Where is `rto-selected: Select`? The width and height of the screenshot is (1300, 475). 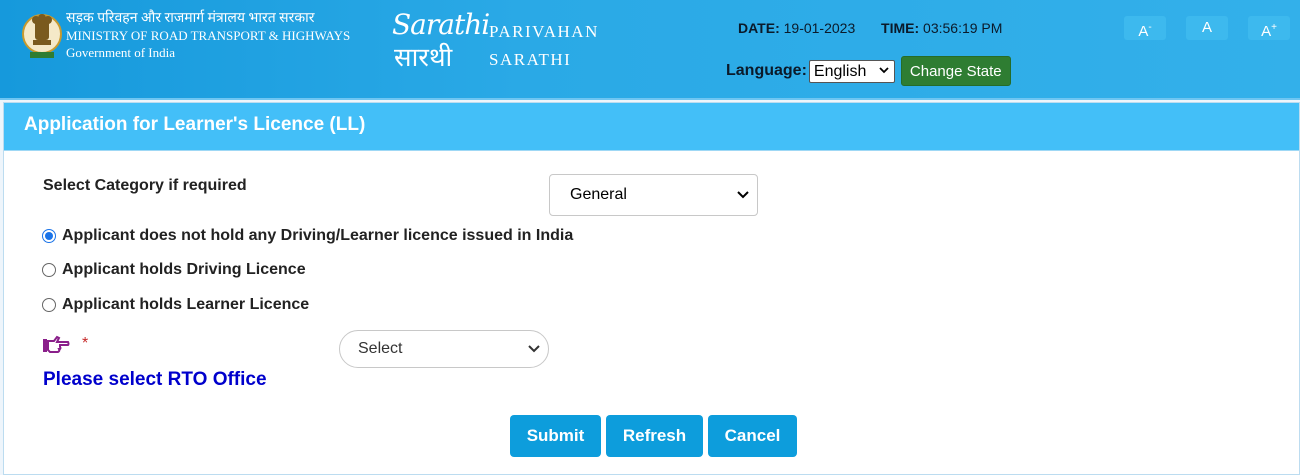
rto-selected: Select is located at coordinates (380, 348).